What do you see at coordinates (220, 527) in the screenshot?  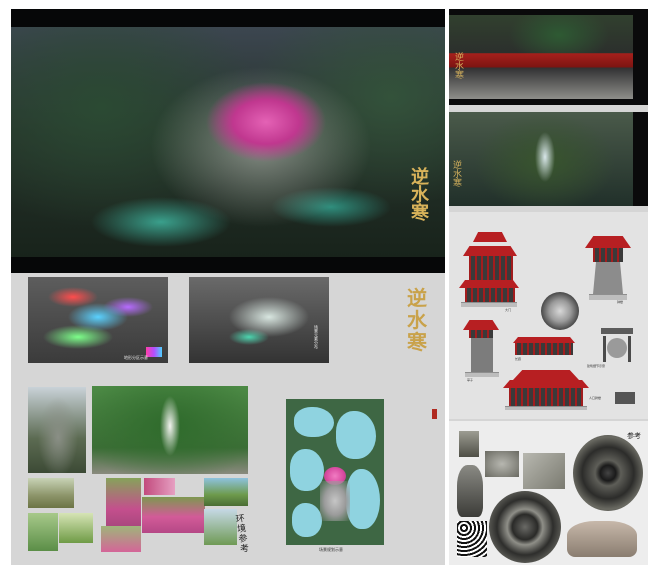 I see `reference-photo-waterfall` at bounding box center [220, 527].